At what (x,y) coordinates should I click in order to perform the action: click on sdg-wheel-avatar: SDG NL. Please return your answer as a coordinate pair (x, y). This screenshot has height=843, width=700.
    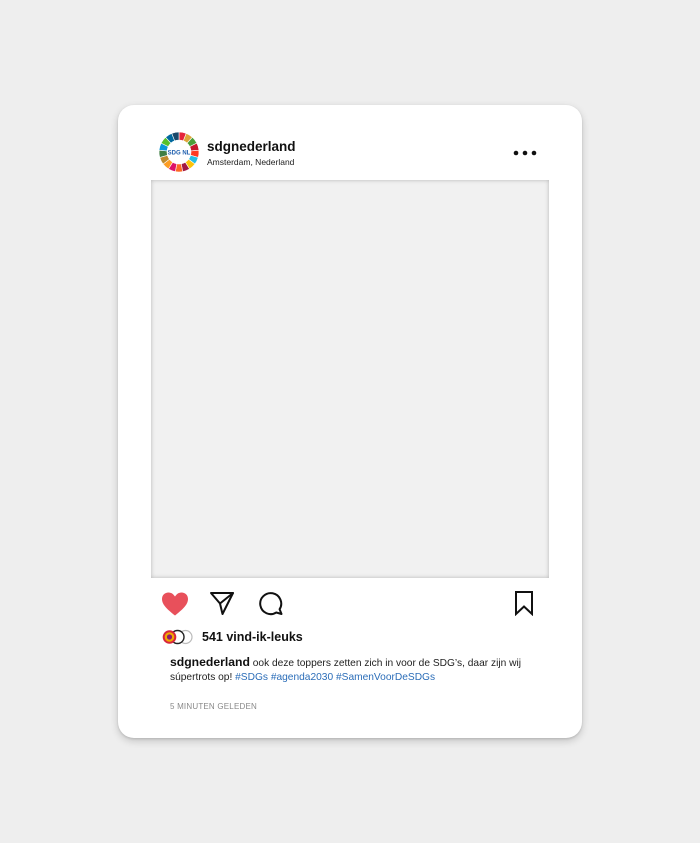
    Looking at the image, I should click on (179, 152).